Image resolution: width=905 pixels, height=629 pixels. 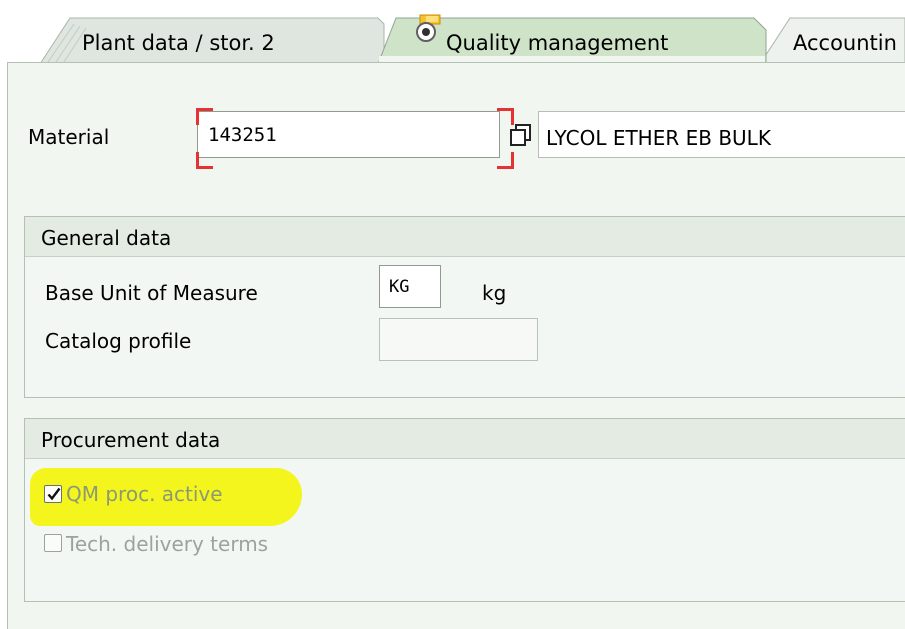 What do you see at coordinates (53, 494) in the screenshot?
I see `qm-proc-active-checkbox` at bounding box center [53, 494].